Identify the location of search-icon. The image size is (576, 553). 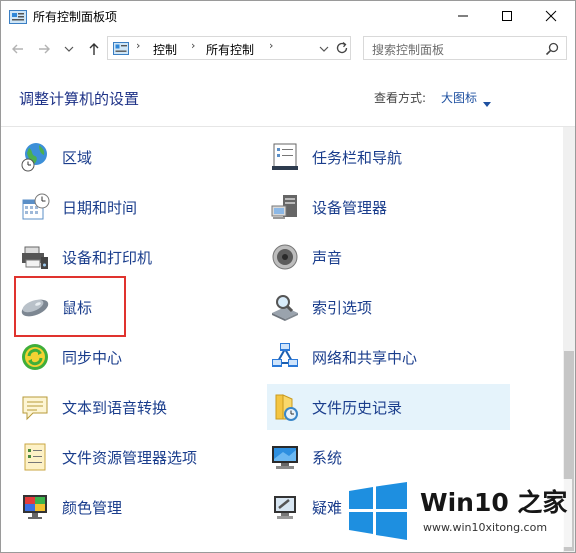
(552, 49).